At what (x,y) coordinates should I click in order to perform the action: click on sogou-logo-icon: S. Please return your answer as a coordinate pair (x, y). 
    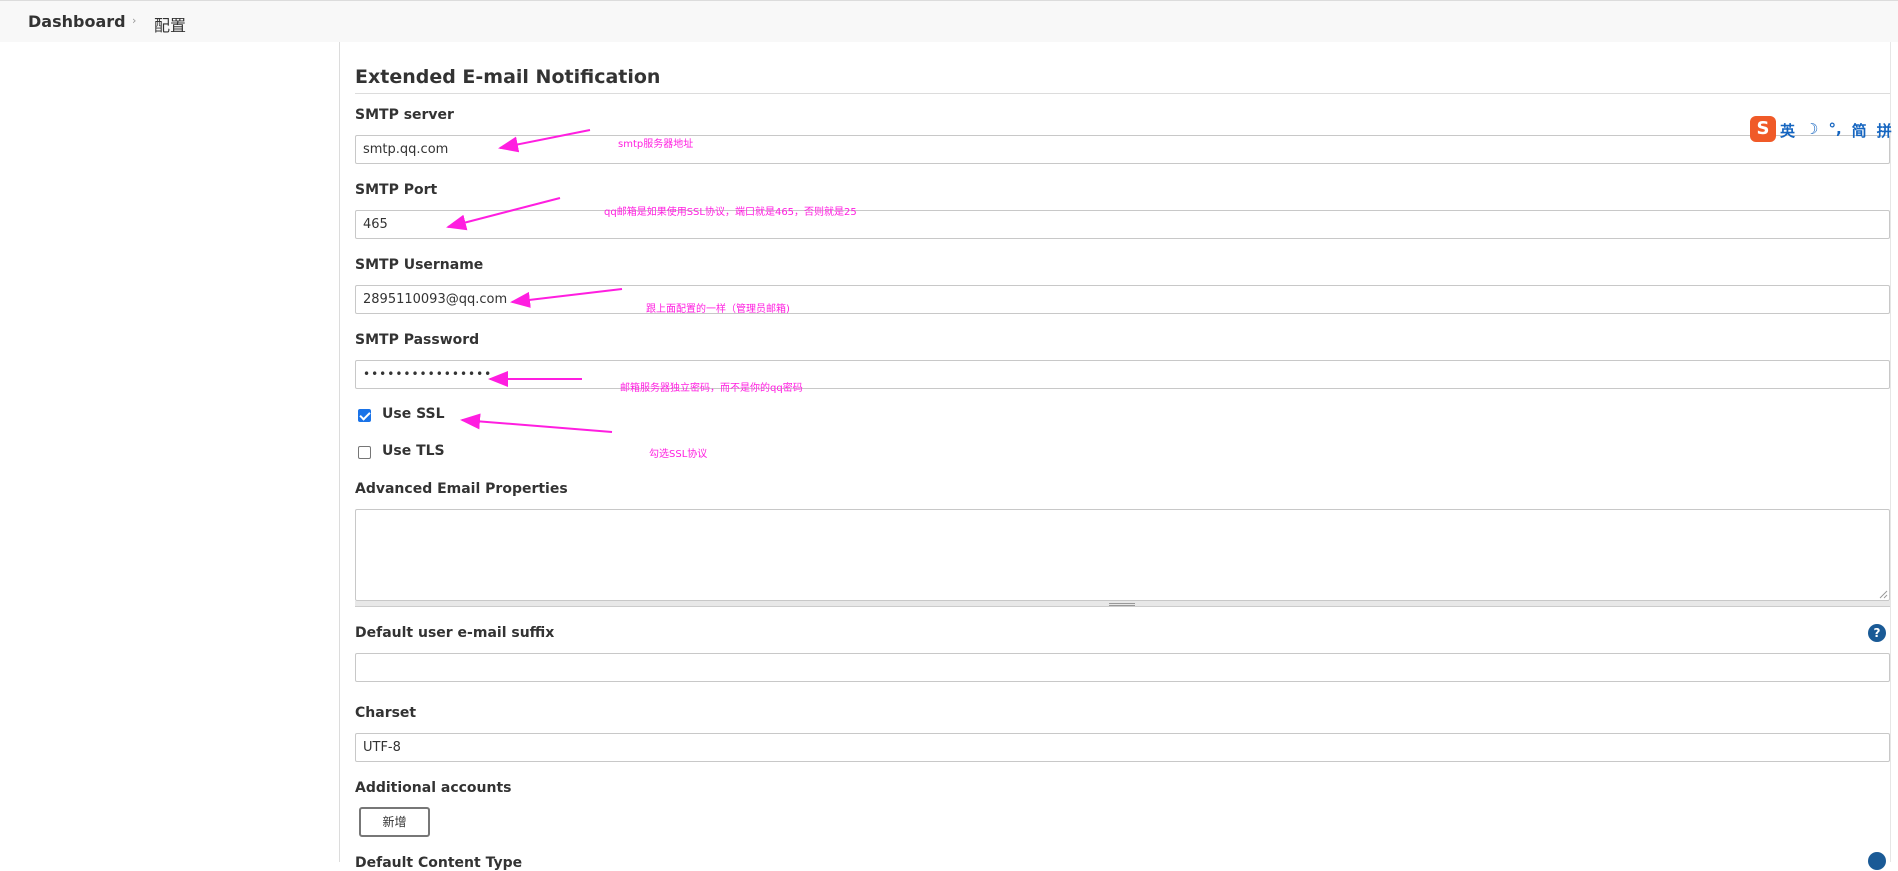
    Looking at the image, I should click on (1763, 129).